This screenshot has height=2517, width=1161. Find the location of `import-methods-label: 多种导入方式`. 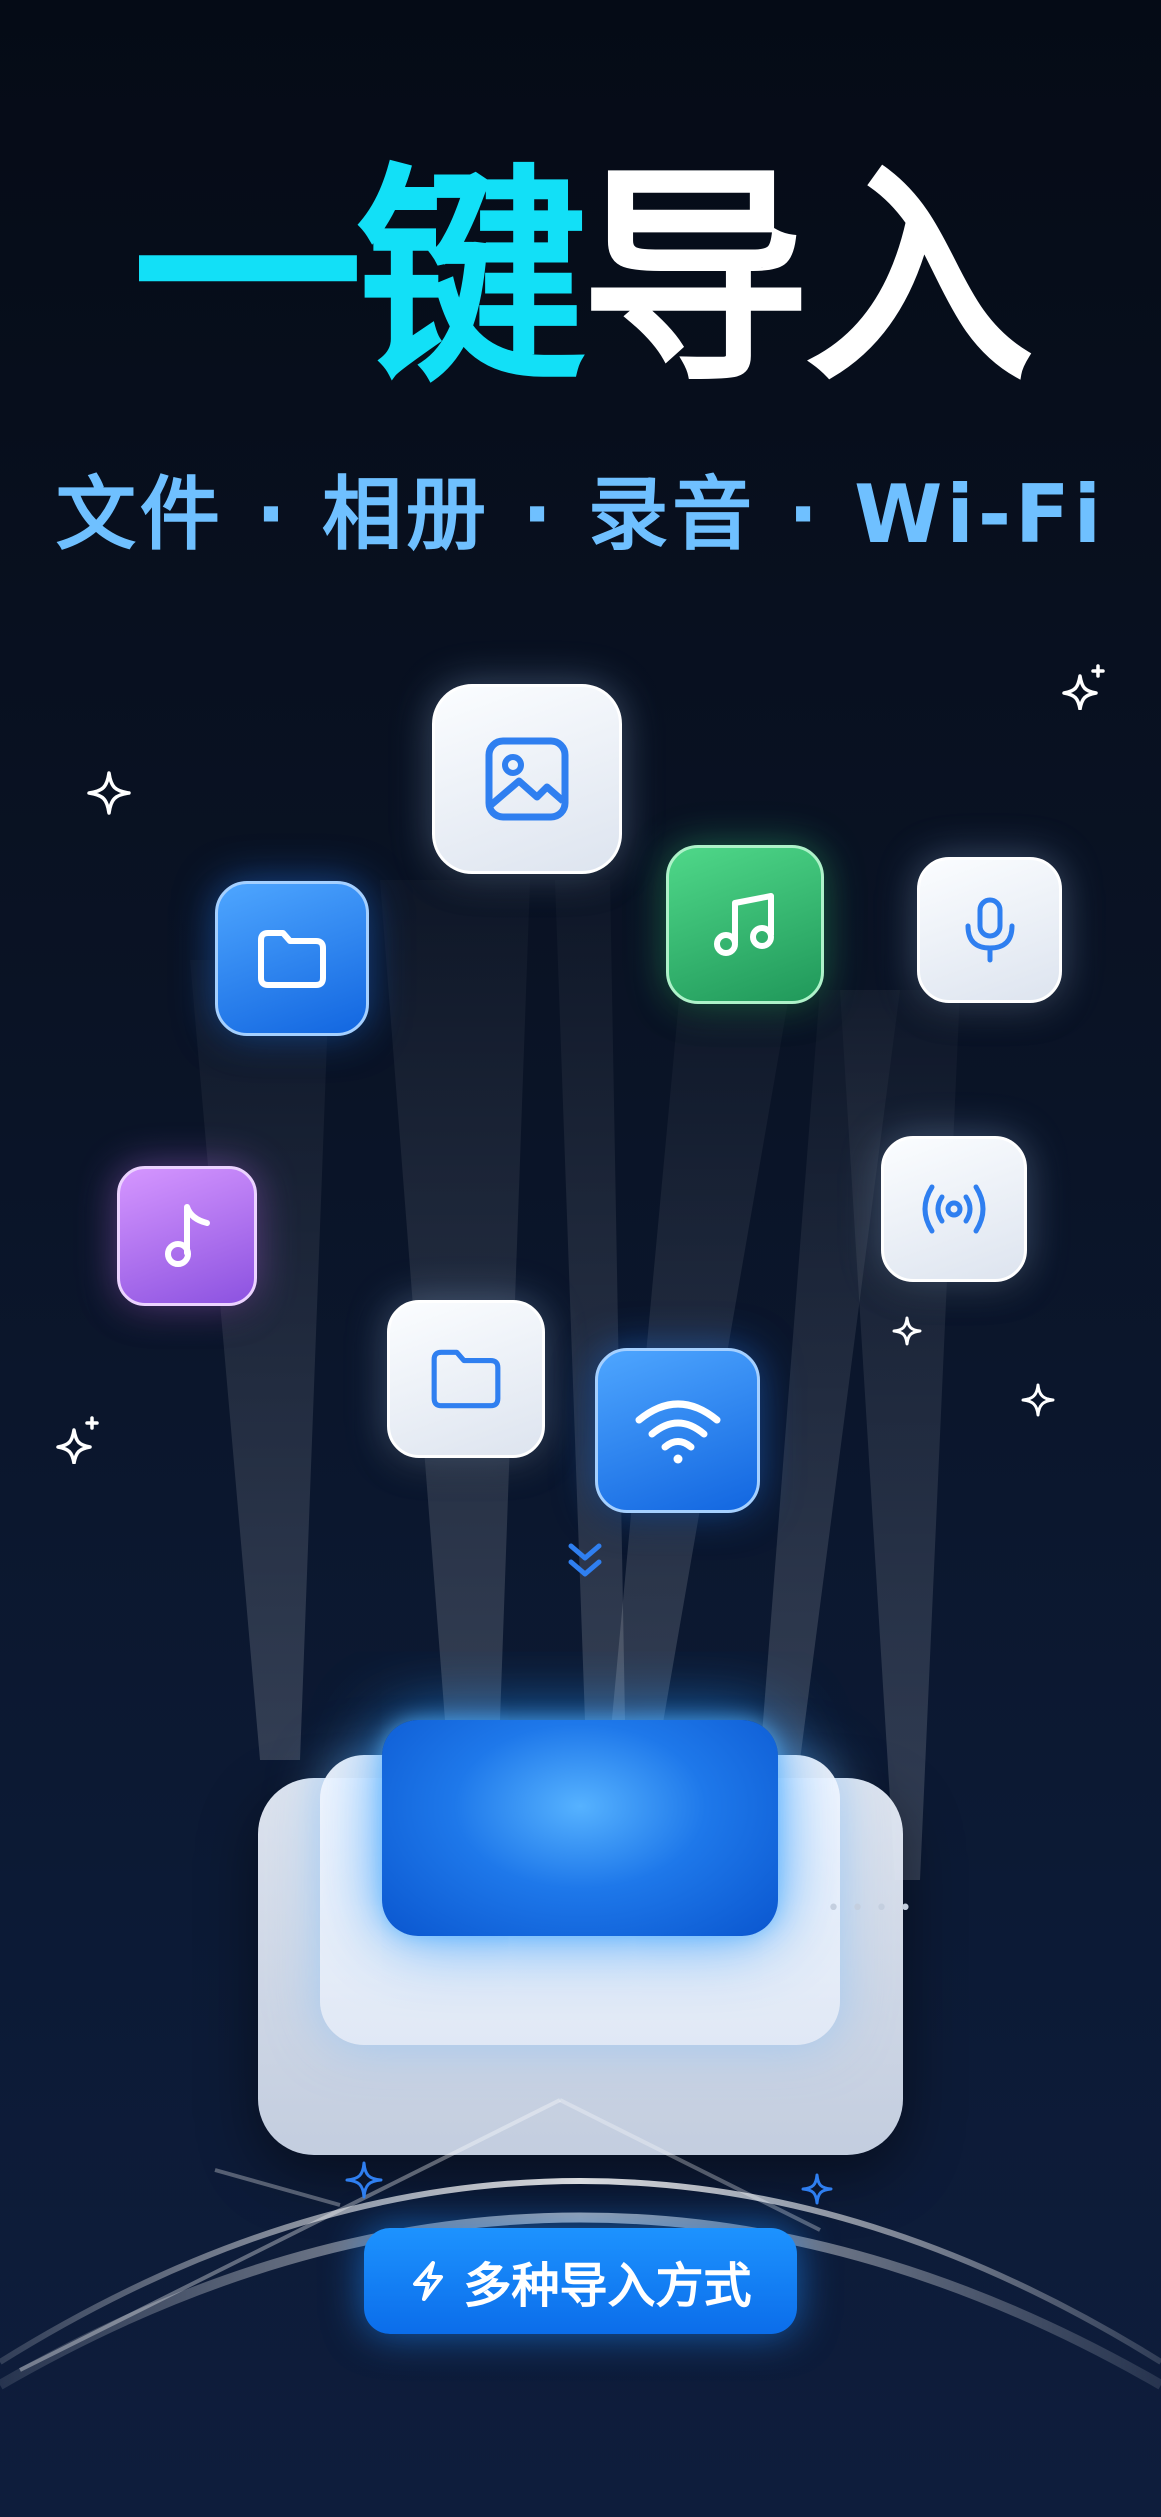

import-methods-label: 多种导入方式 is located at coordinates (607, 2286).